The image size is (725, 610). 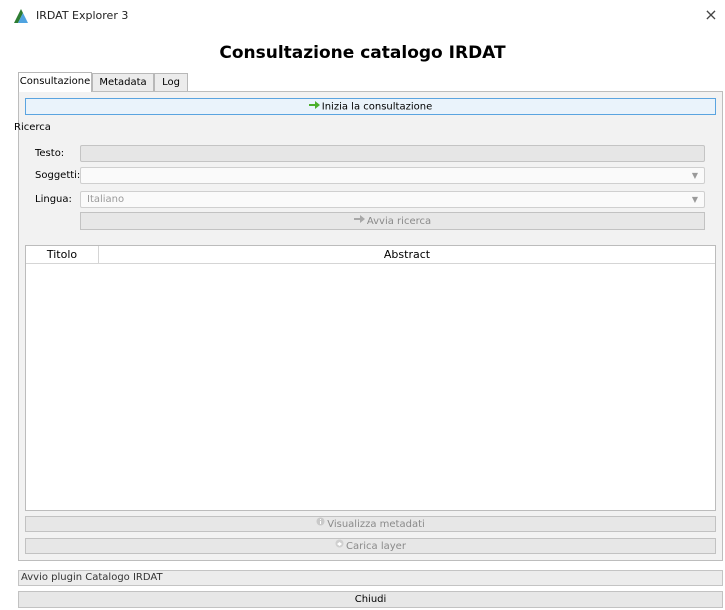 I want to click on close-window-icon: ×, so click(x=711, y=15).